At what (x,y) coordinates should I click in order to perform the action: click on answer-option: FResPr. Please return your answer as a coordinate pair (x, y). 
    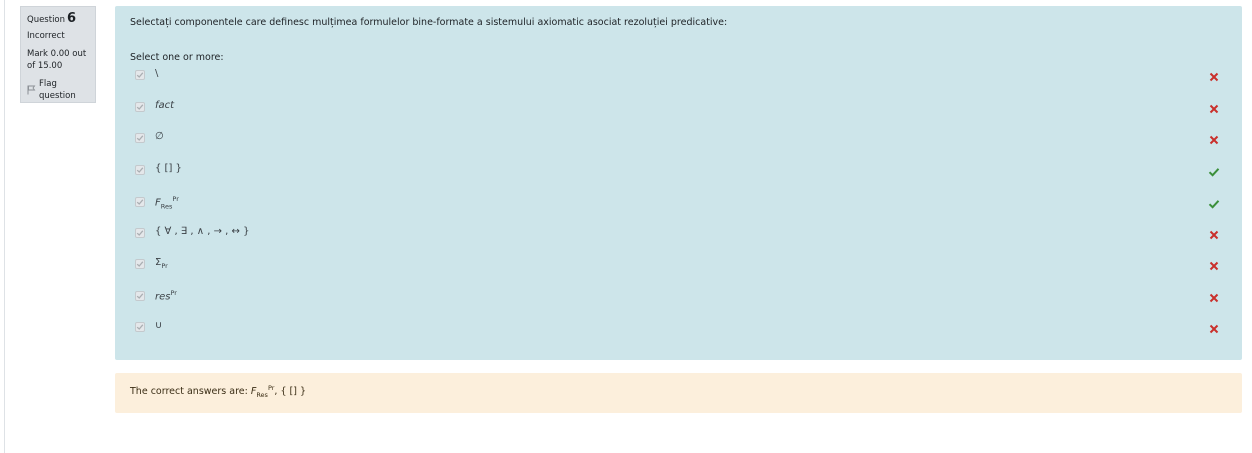
    Looking at the image, I should click on (677, 202).